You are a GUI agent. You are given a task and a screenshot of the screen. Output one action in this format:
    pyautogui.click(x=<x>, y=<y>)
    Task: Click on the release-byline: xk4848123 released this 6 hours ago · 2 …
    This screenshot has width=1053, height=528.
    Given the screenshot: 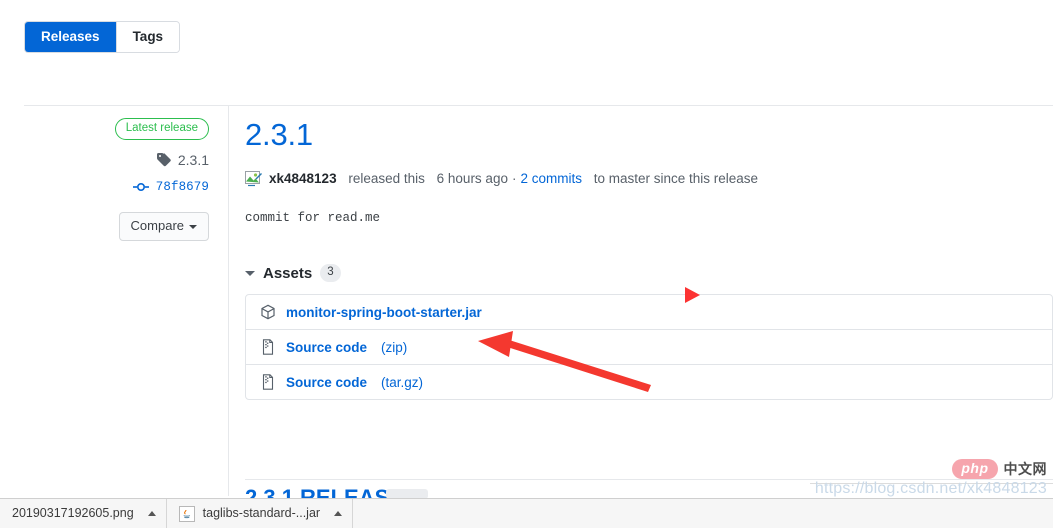 What is the action you would take?
    pyautogui.click(x=649, y=178)
    